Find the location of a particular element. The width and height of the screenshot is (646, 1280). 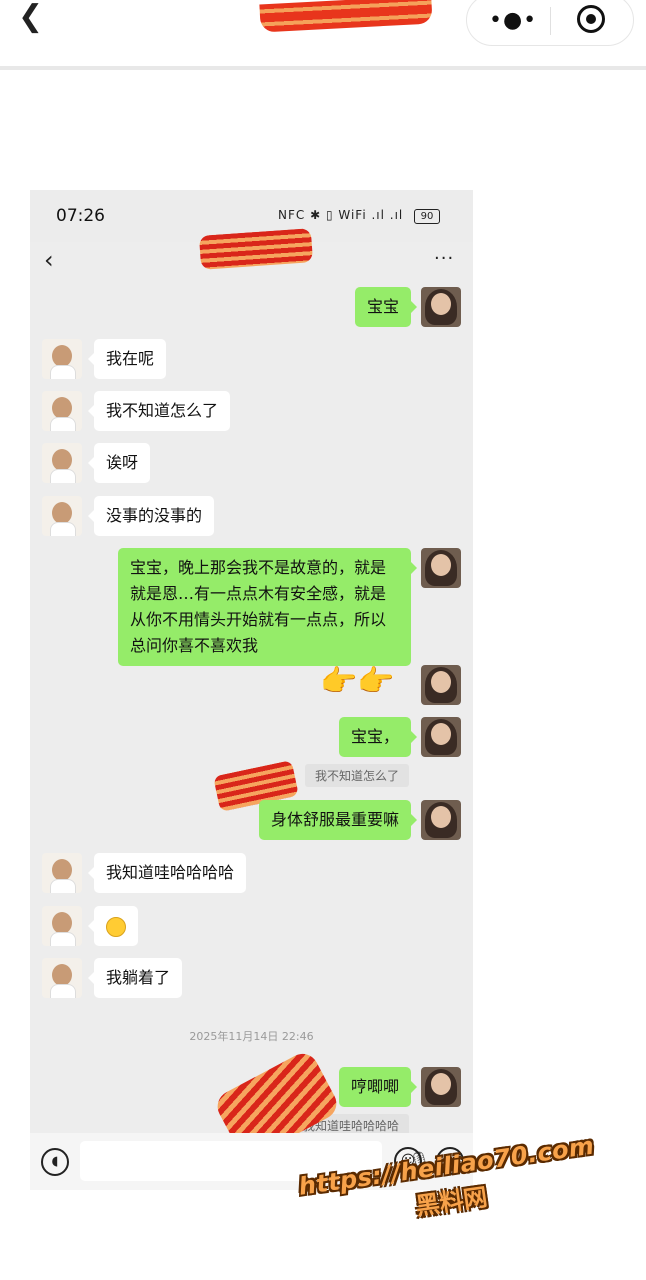

message-timestamp: 2025年11月14日 22:46 is located at coordinates (251, 1036).